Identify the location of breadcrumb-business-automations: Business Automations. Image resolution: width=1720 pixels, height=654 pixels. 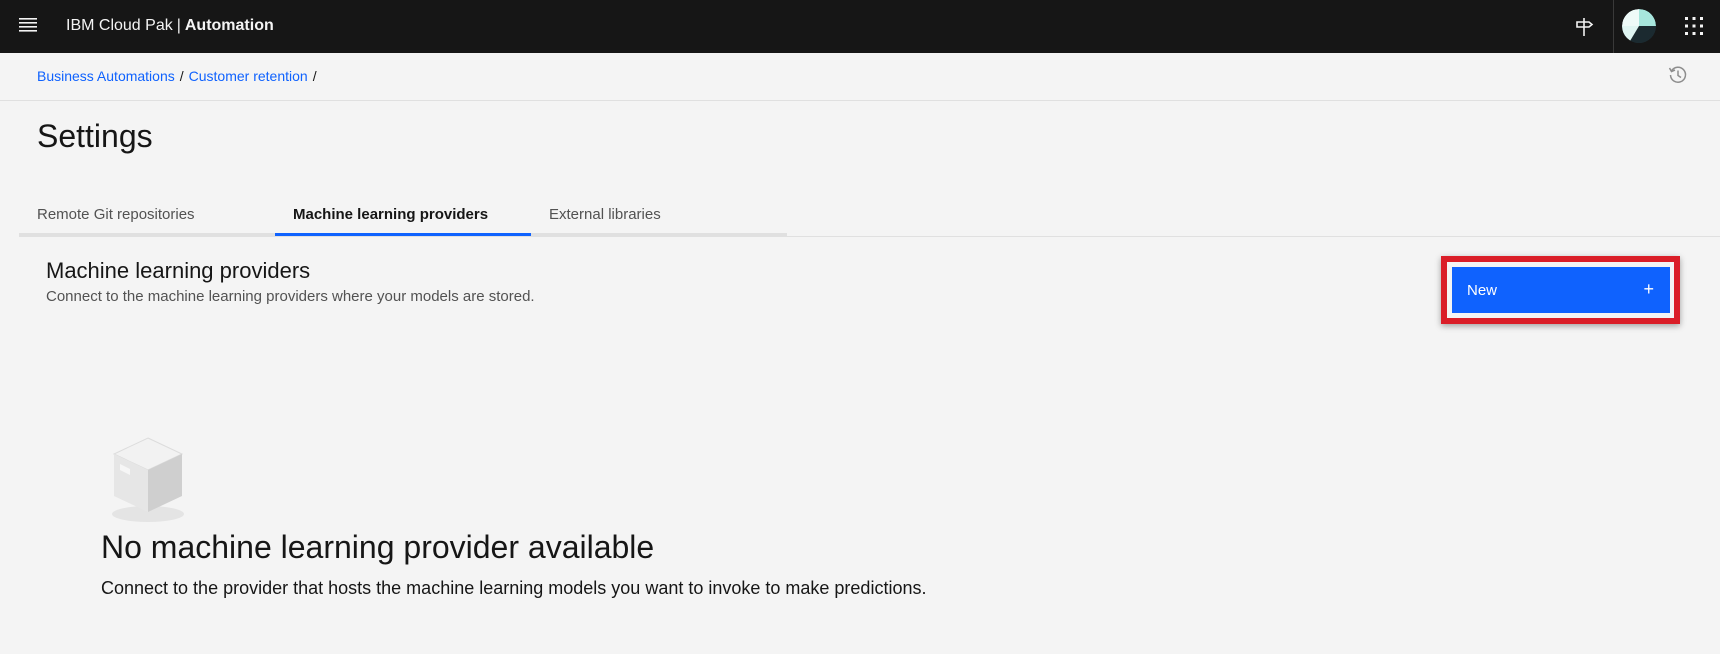
(106, 76).